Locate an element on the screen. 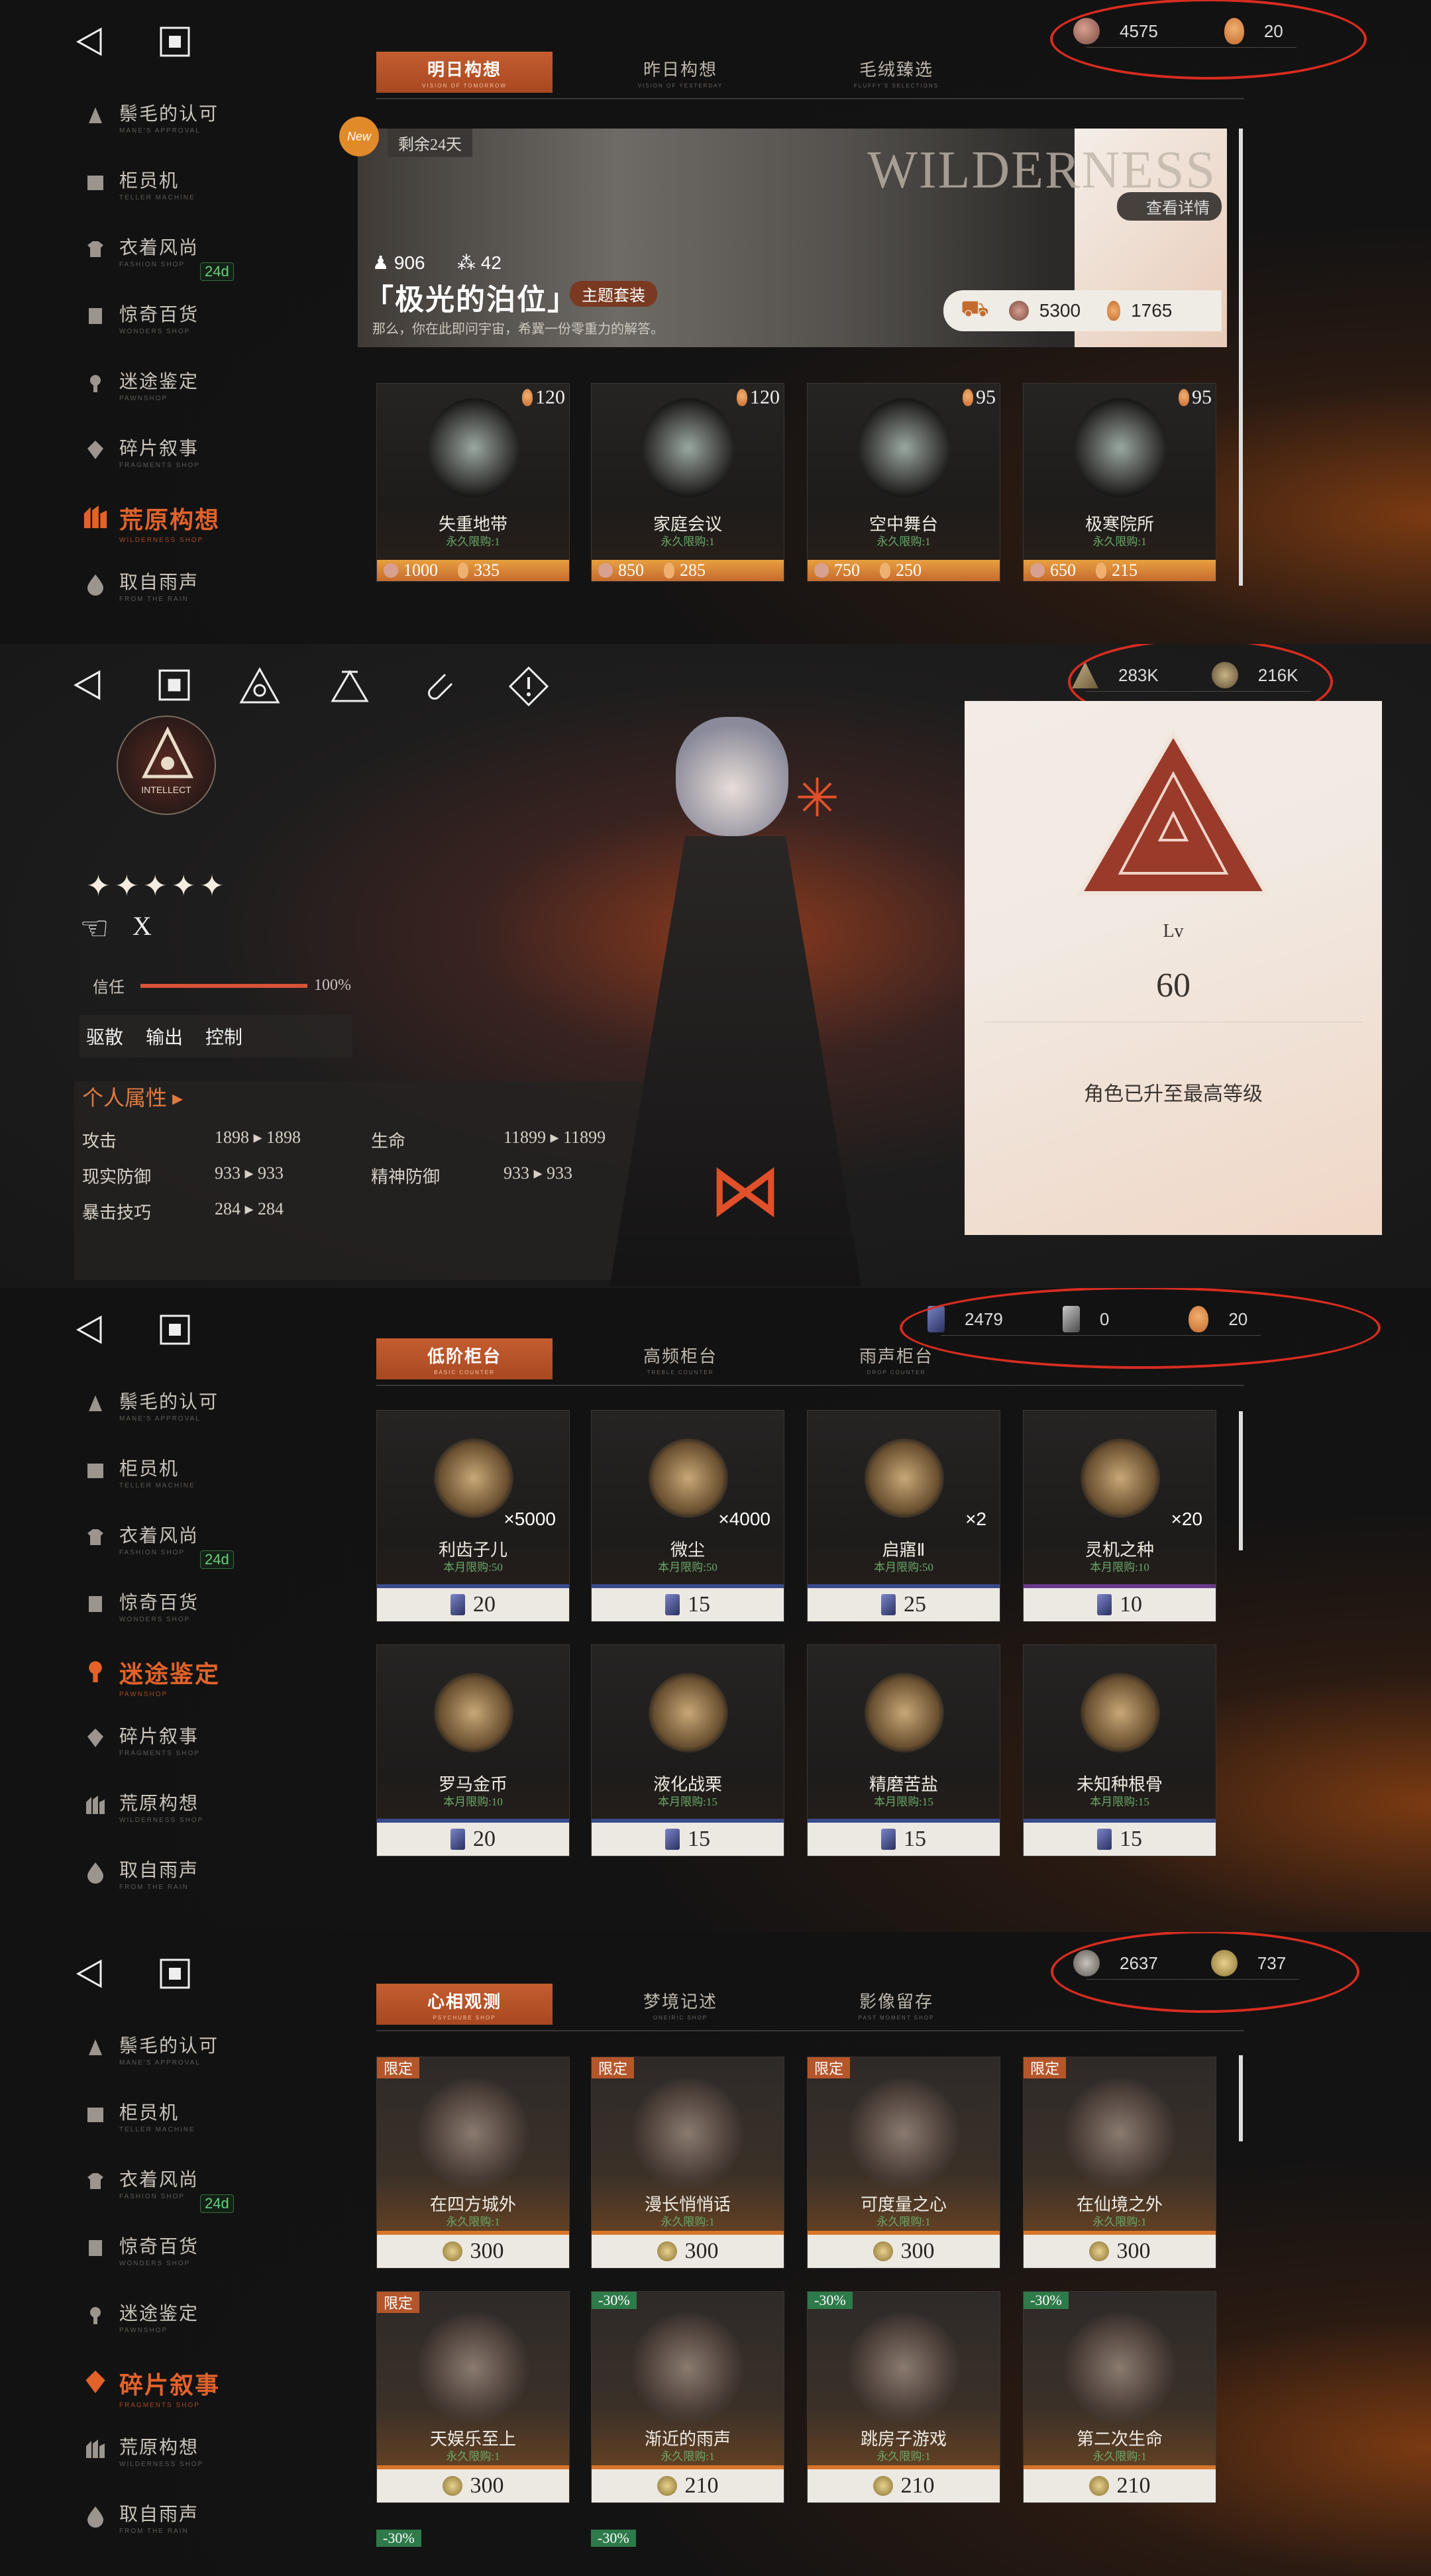 The height and width of the screenshot is (2576, 1431). shop-card: ×20 灵机之种 本月限购:10 10 is located at coordinates (1119, 1516).